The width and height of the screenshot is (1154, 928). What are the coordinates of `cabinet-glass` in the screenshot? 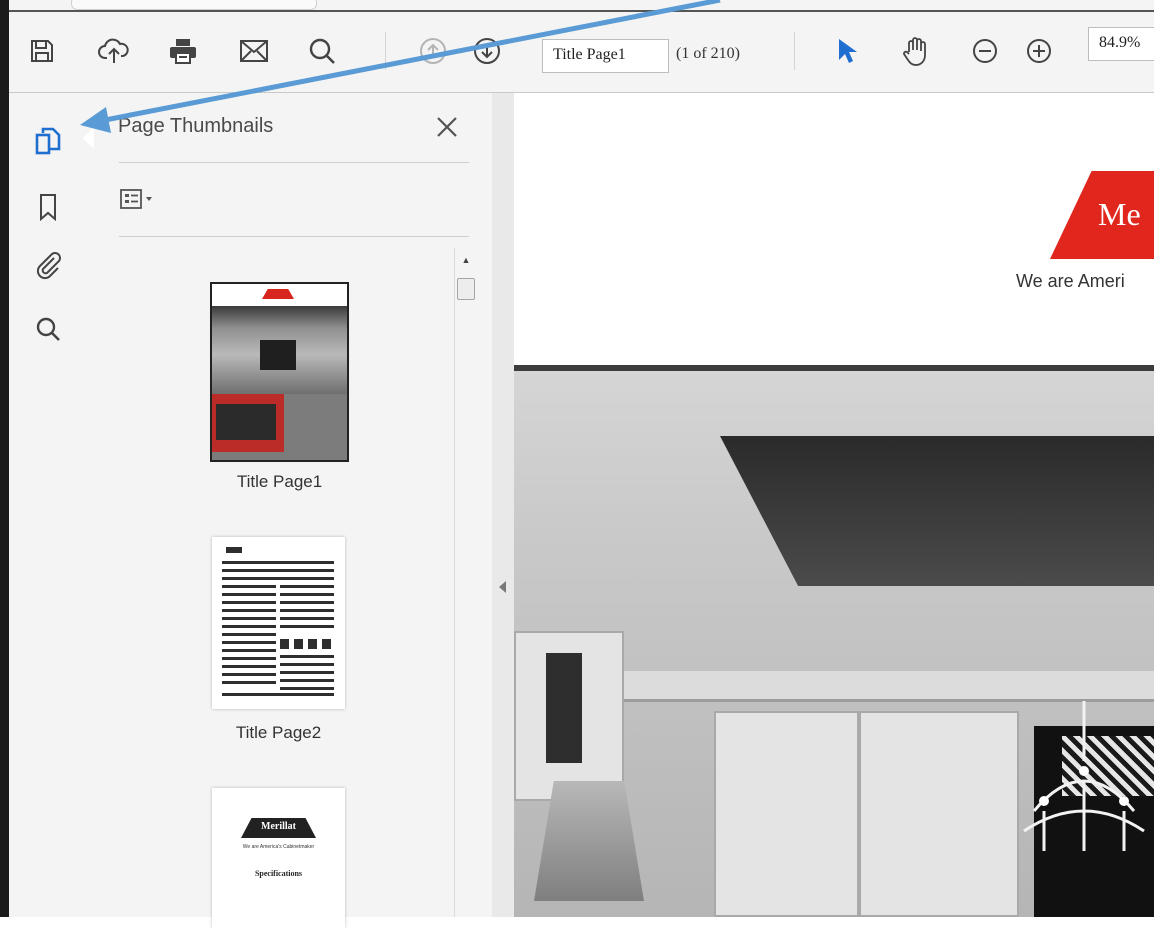 It's located at (564, 708).